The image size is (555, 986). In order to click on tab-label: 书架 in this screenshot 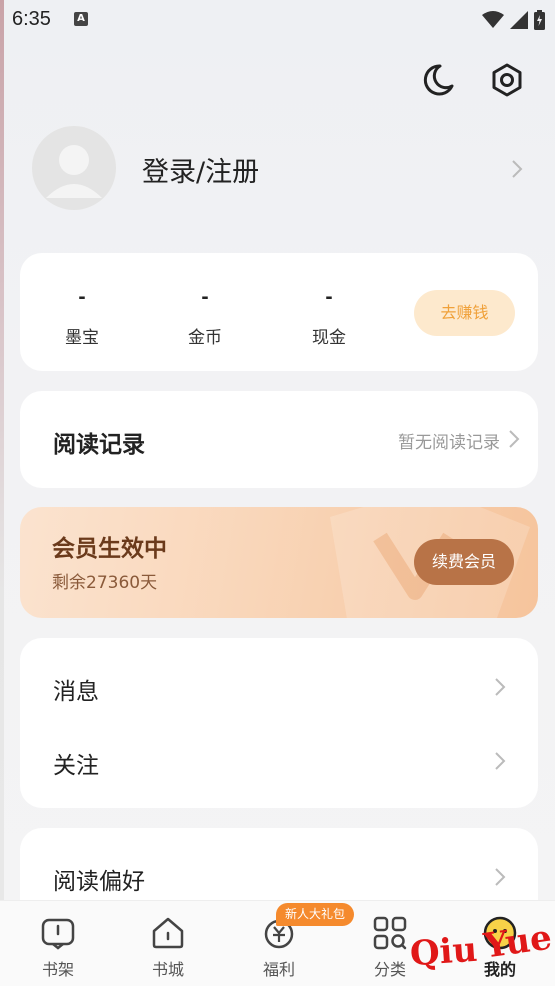, I will do `click(57, 969)`.